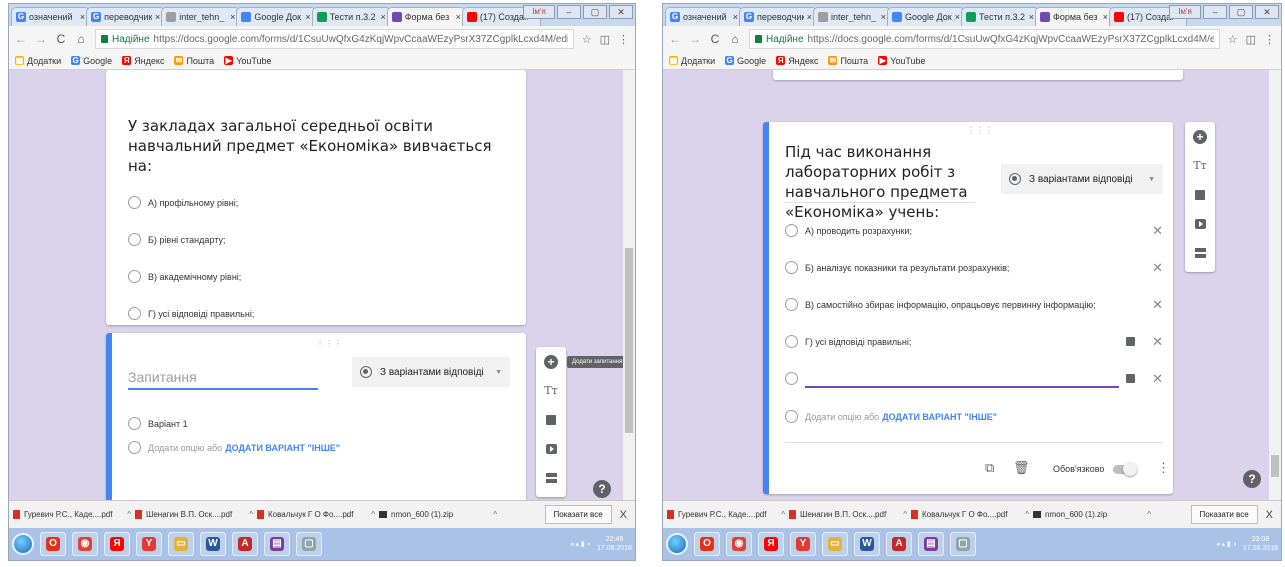  Describe the element at coordinates (569, 12) in the screenshot. I see `minimize-button: –` at that location.